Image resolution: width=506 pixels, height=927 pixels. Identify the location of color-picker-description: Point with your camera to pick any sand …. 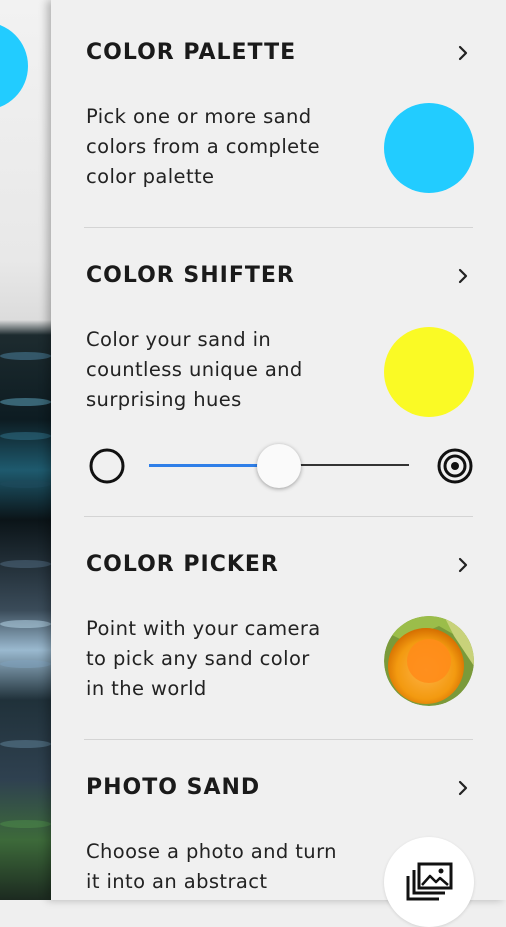
(221, 659).